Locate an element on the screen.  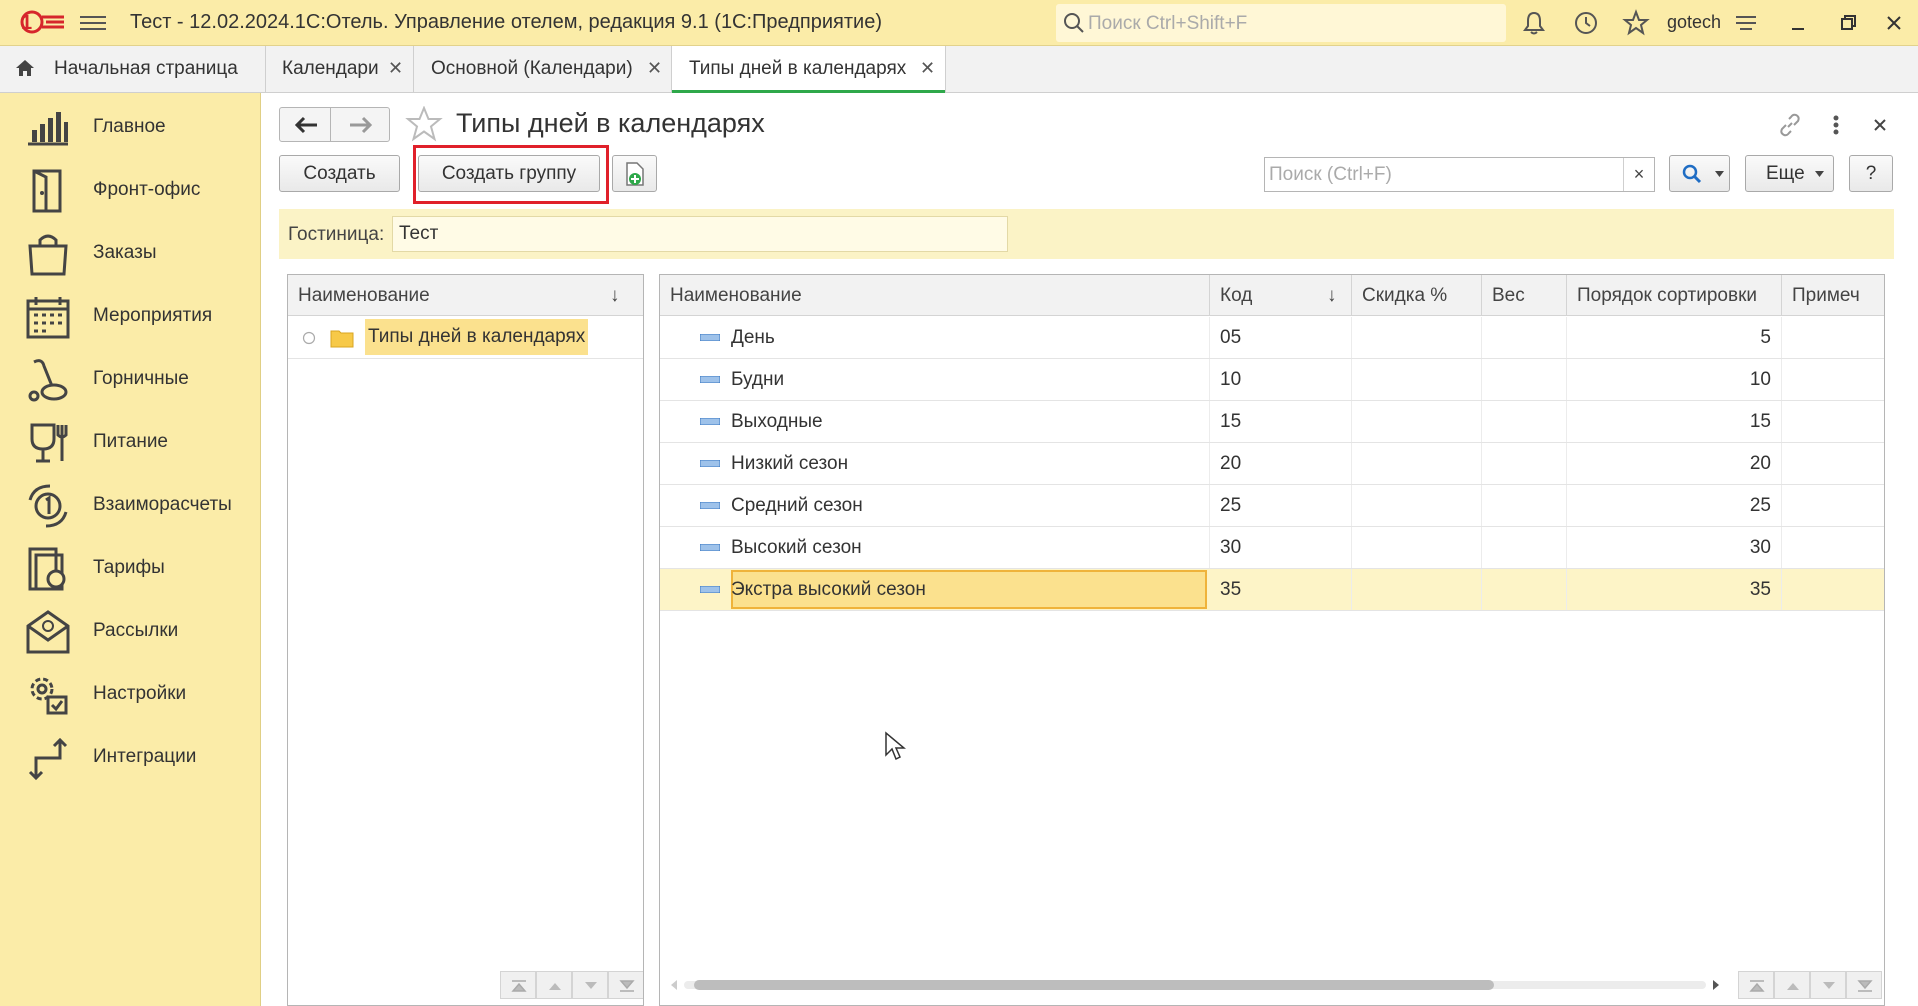
create-group-button: Создать группу is located at coordinates (509, 173).